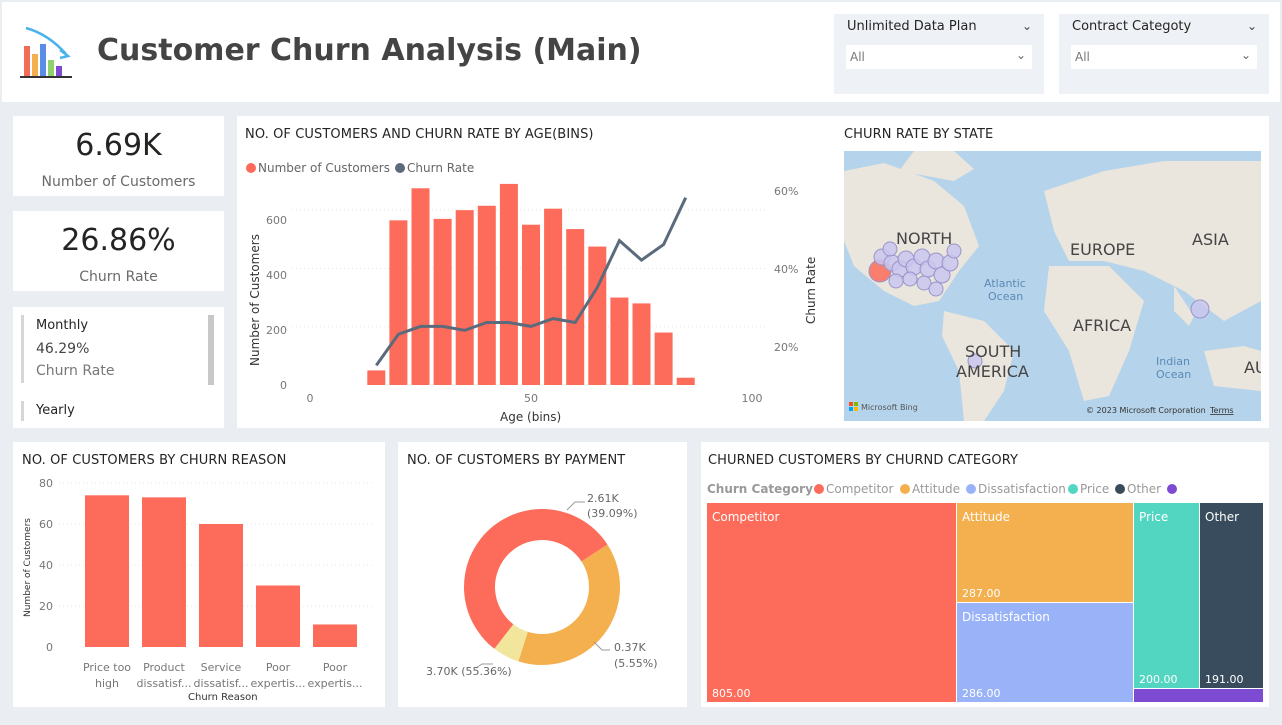  I want to click on map-label: Indian, so click(1173, 361).